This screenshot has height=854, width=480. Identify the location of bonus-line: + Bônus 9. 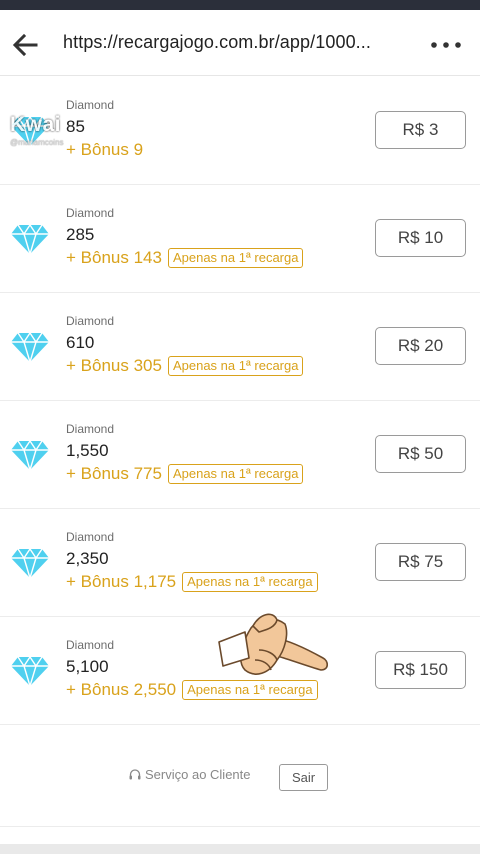
(104, 150).